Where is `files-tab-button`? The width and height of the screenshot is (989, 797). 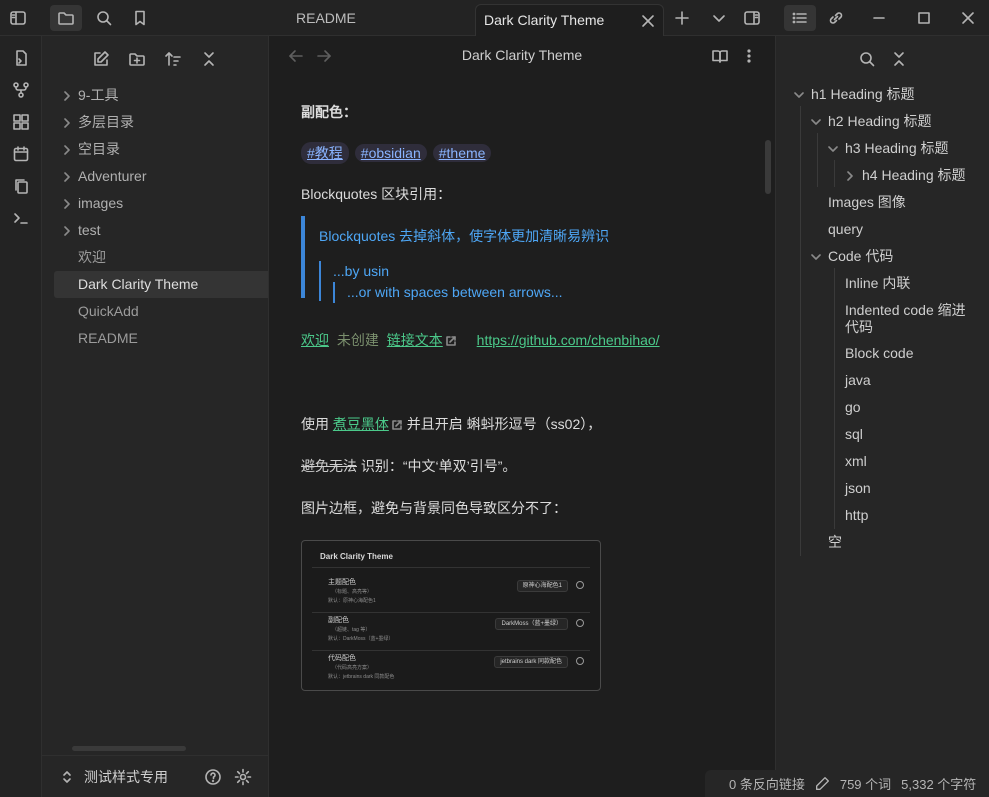 files-tab-button is located at coordinates (66, 18).